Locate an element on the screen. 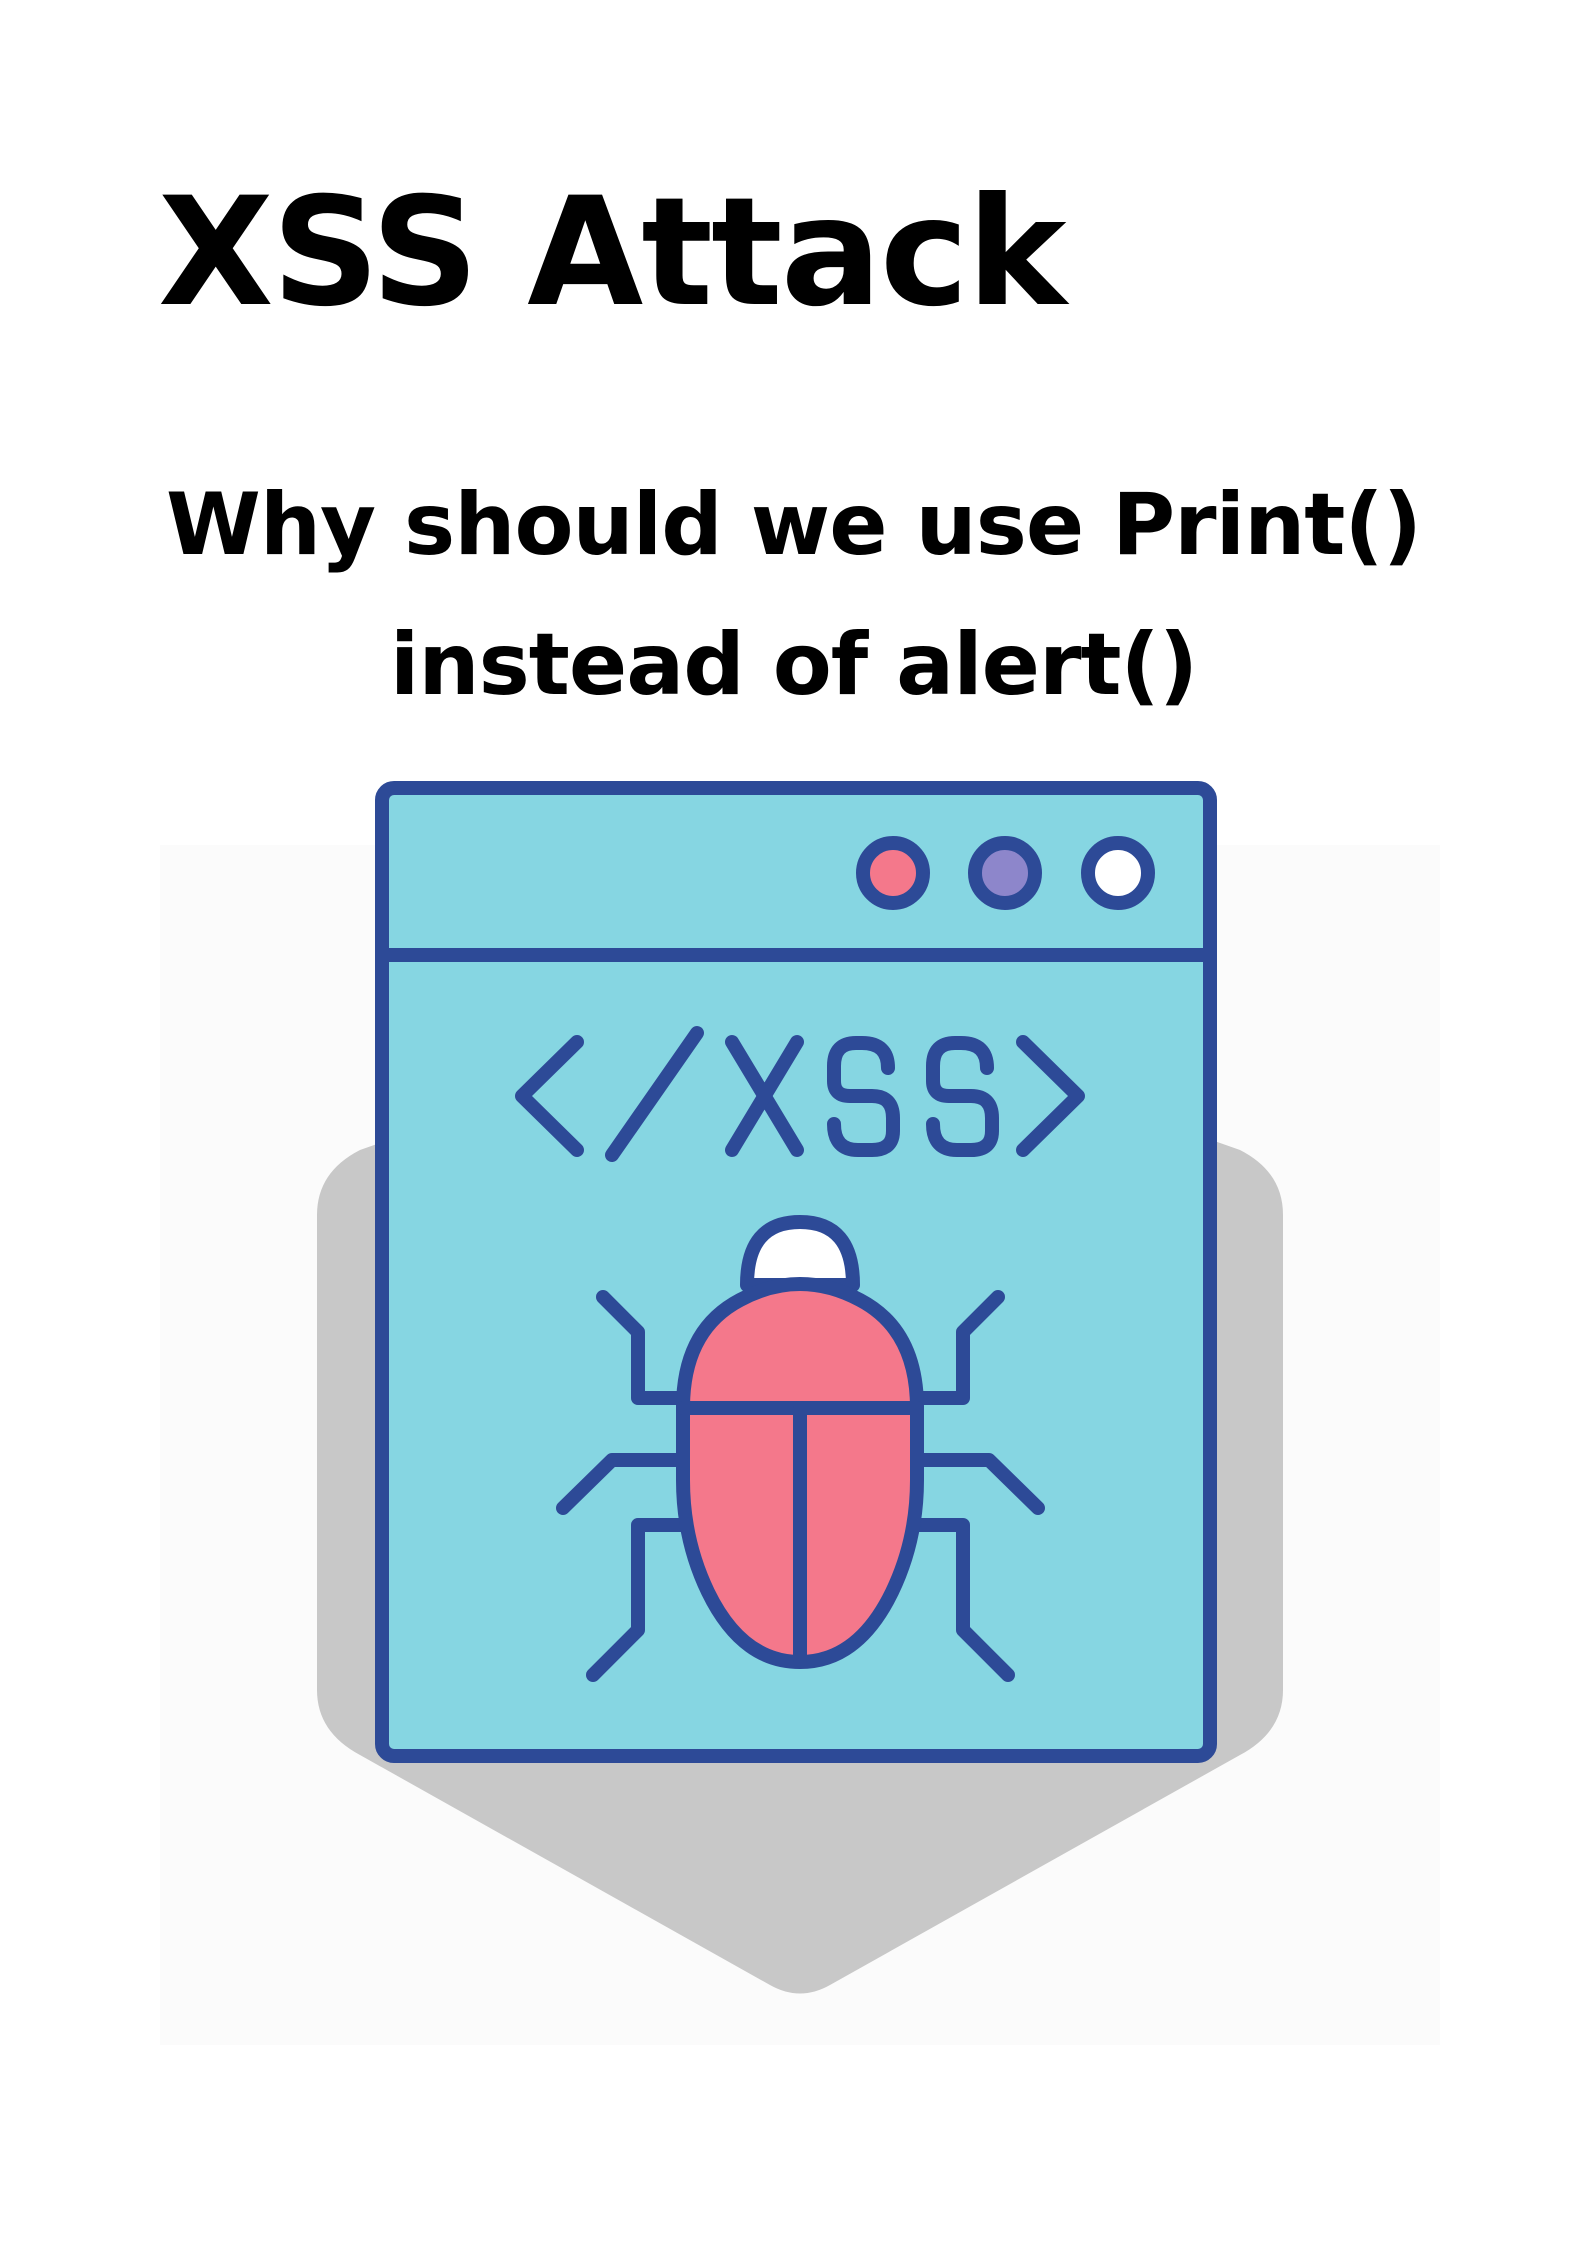  bug-head is located at coordinates (800, 1253).